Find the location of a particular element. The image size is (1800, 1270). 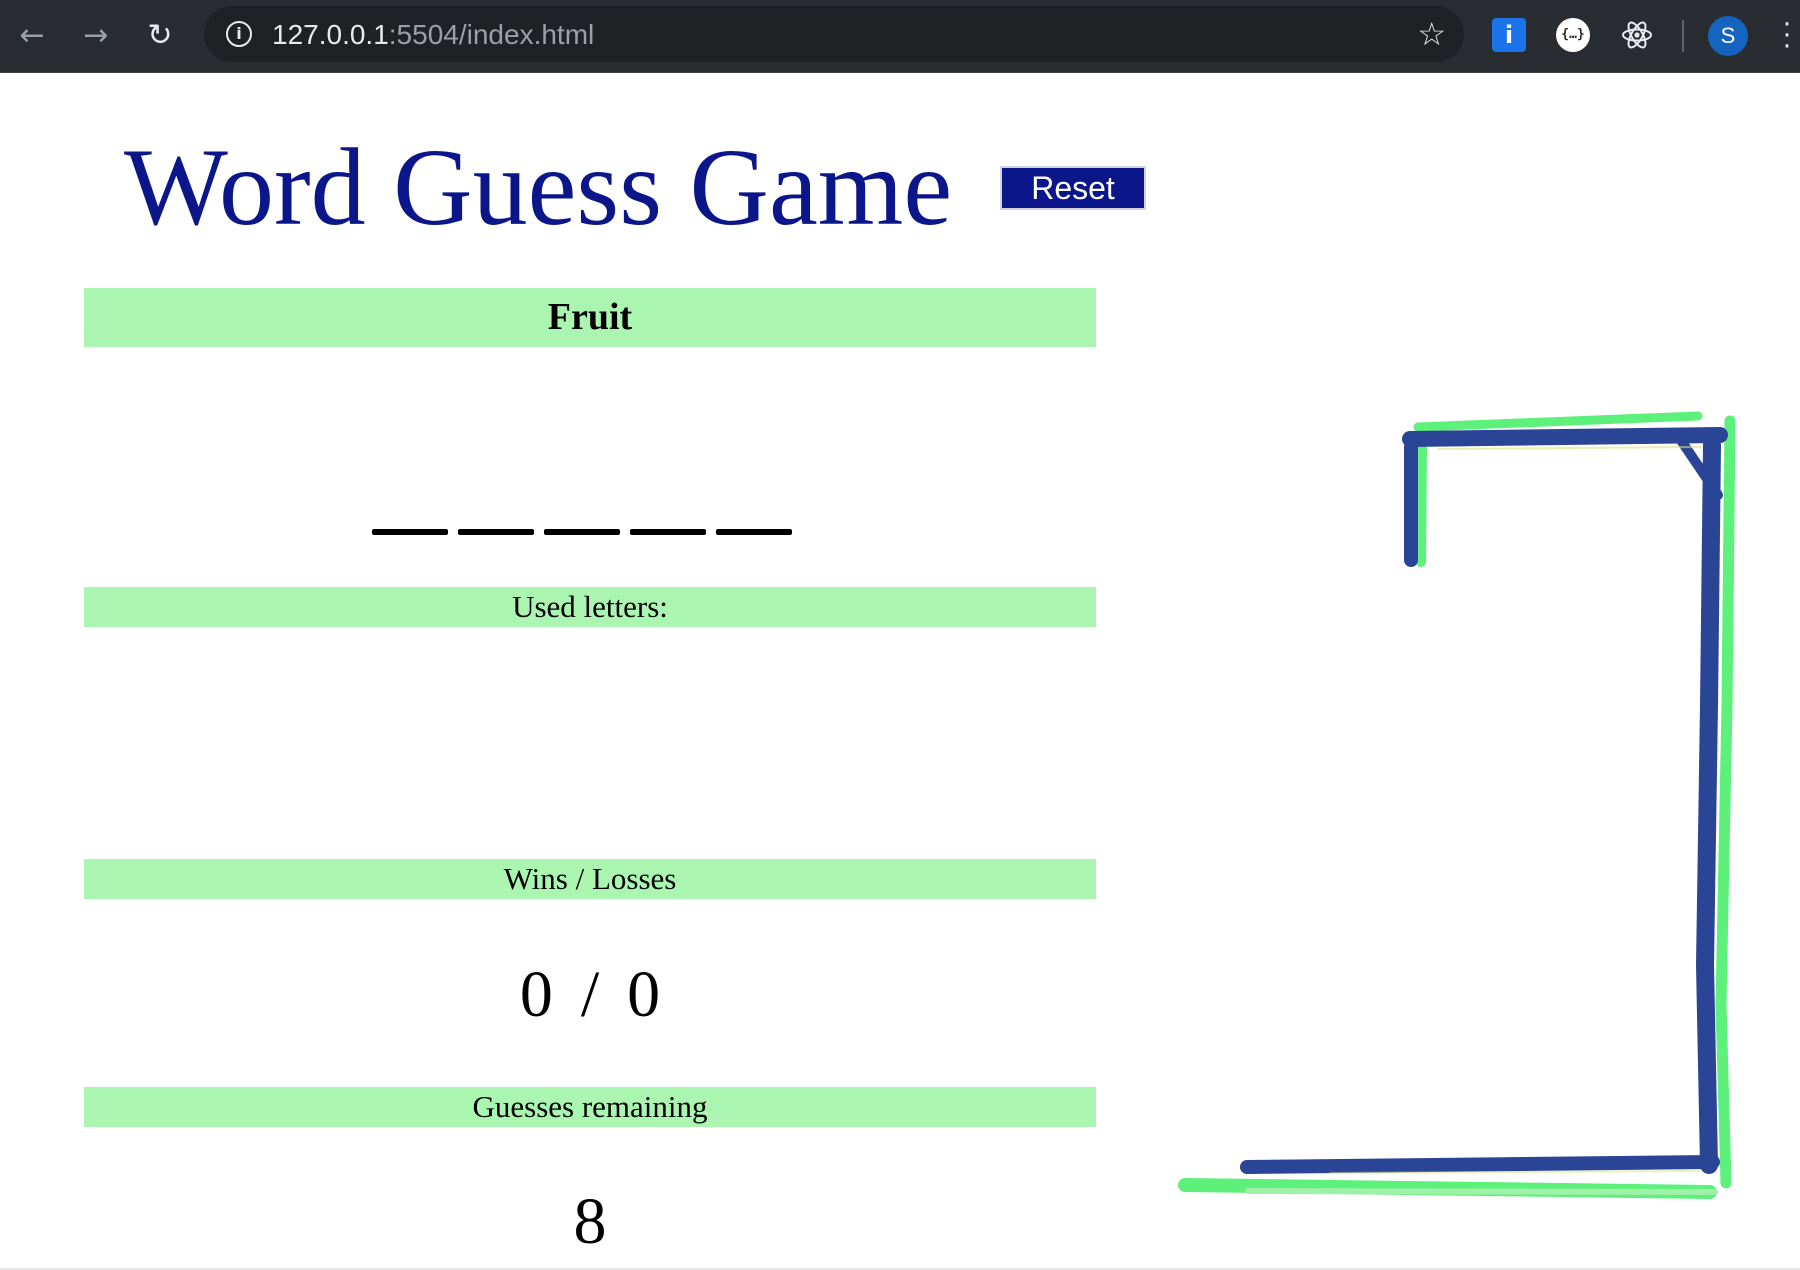

page-title: Word Guess Game is located at coordinates (538, 187).